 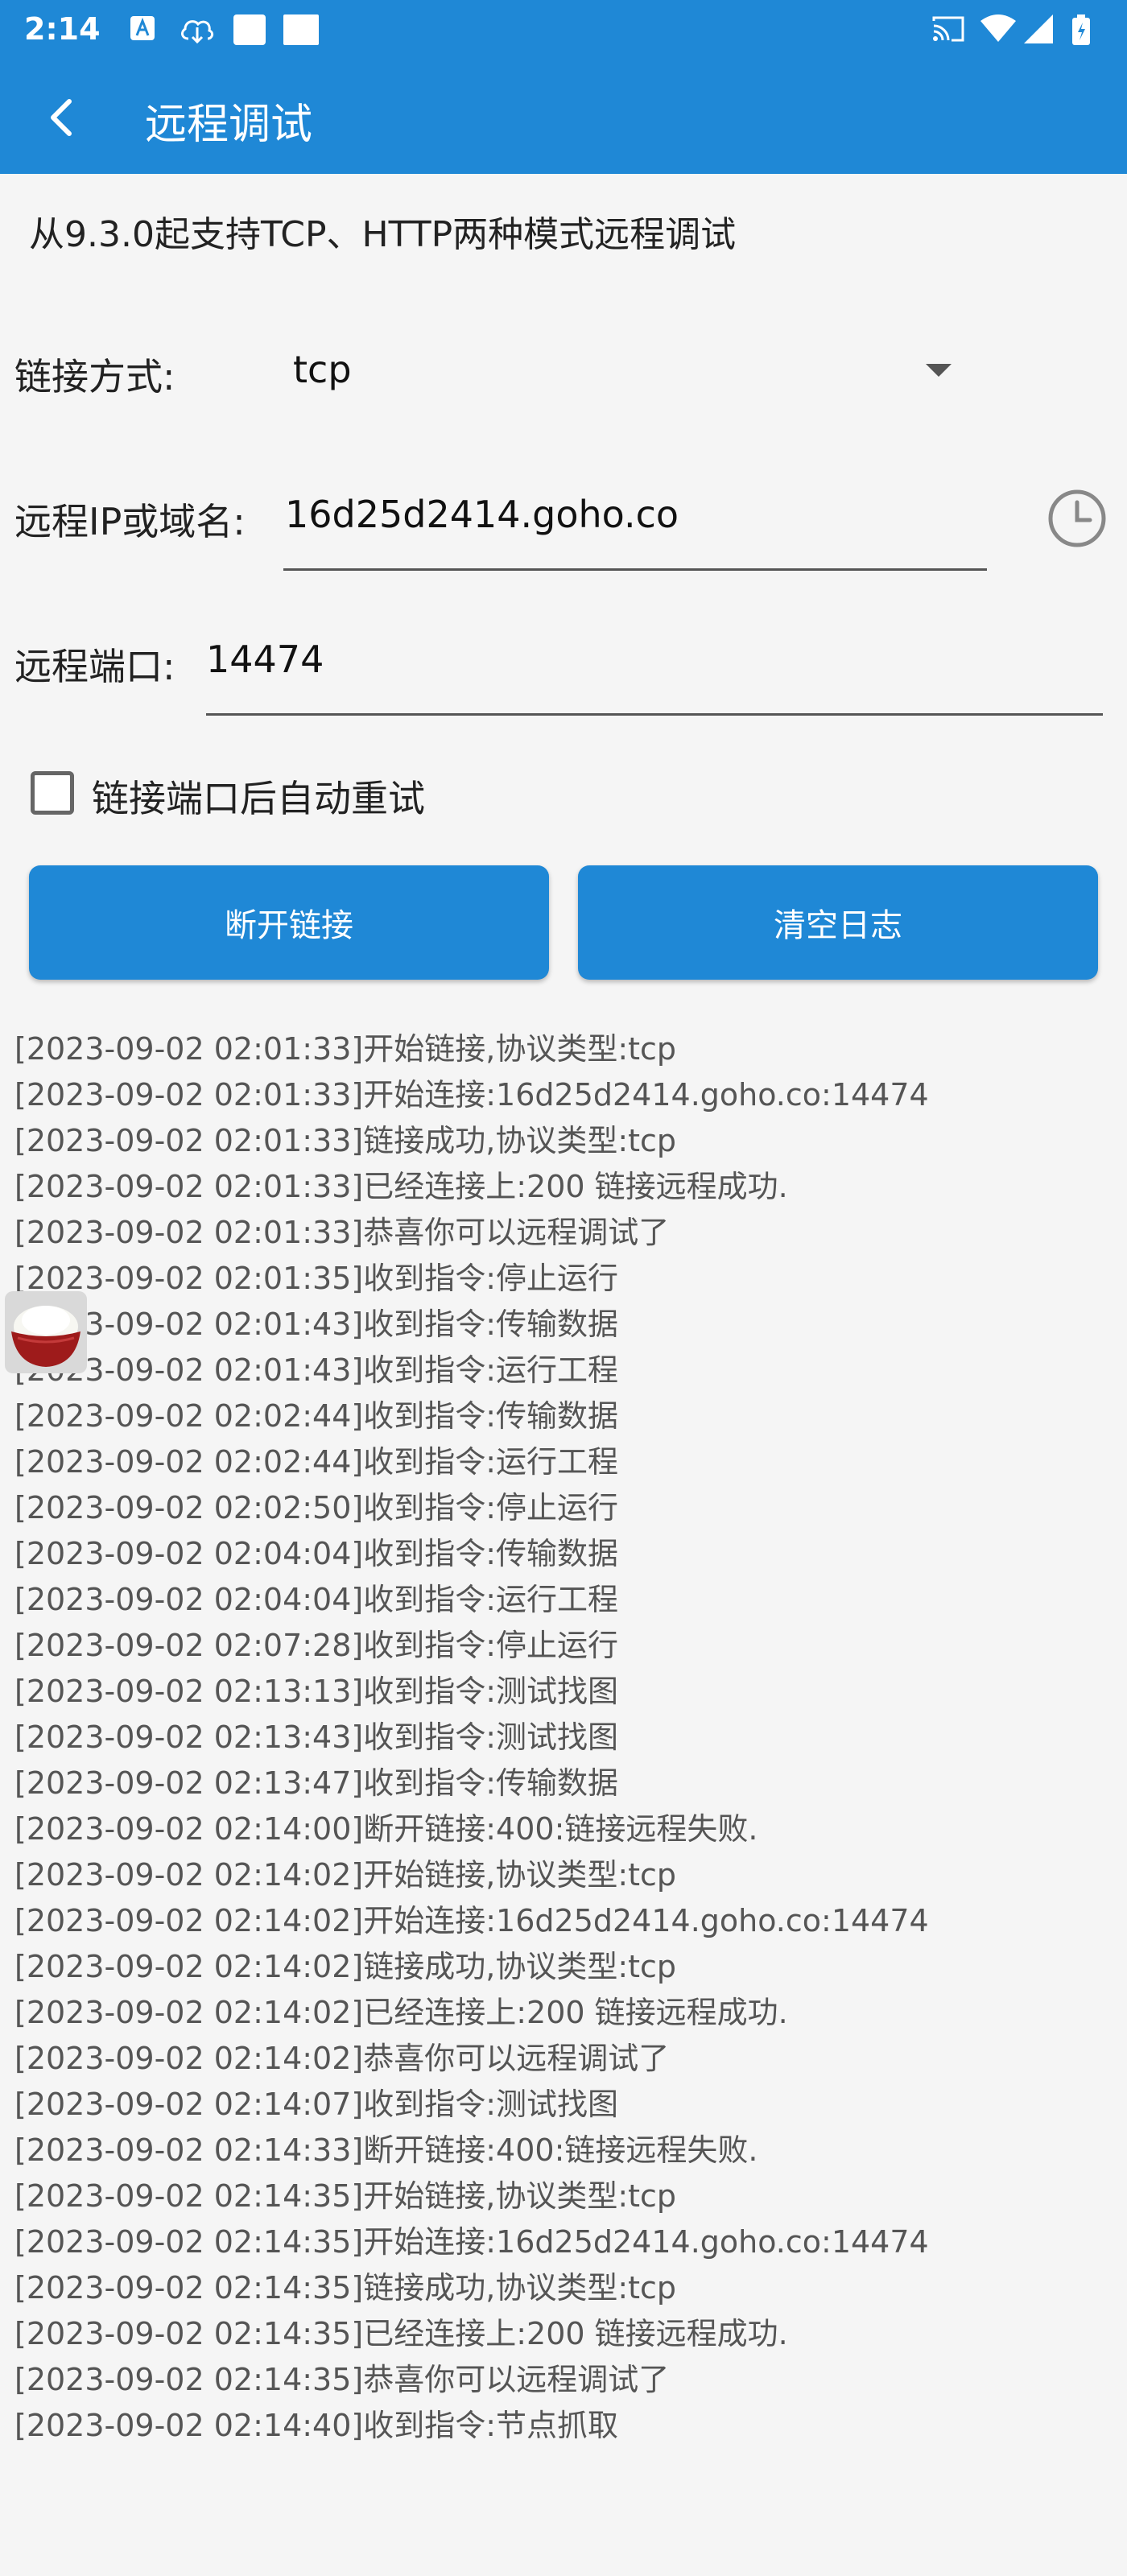 I want to click on disconnect-button: 断开链接, so click(x=289, y=923).